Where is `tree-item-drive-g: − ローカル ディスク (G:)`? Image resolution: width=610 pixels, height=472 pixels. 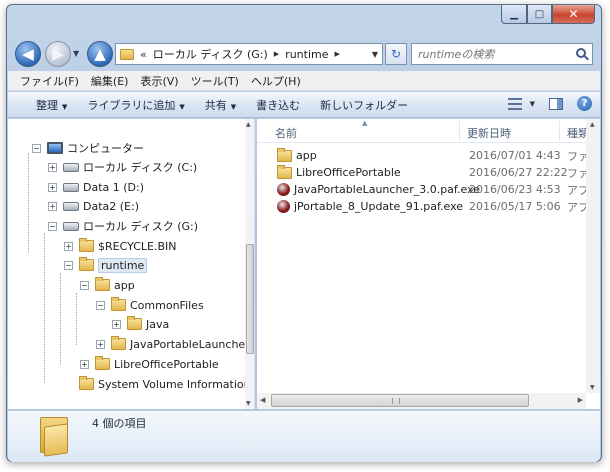
tree-item-drive-g: − ローカル ディスク (G:) is located at coordinates (123, 226).